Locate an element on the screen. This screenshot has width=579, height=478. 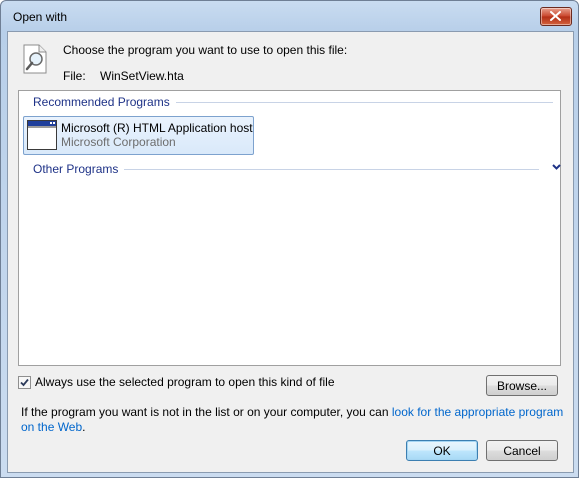
recommended-programs-label: Recommended Programs is located at coordinates (101, 102).